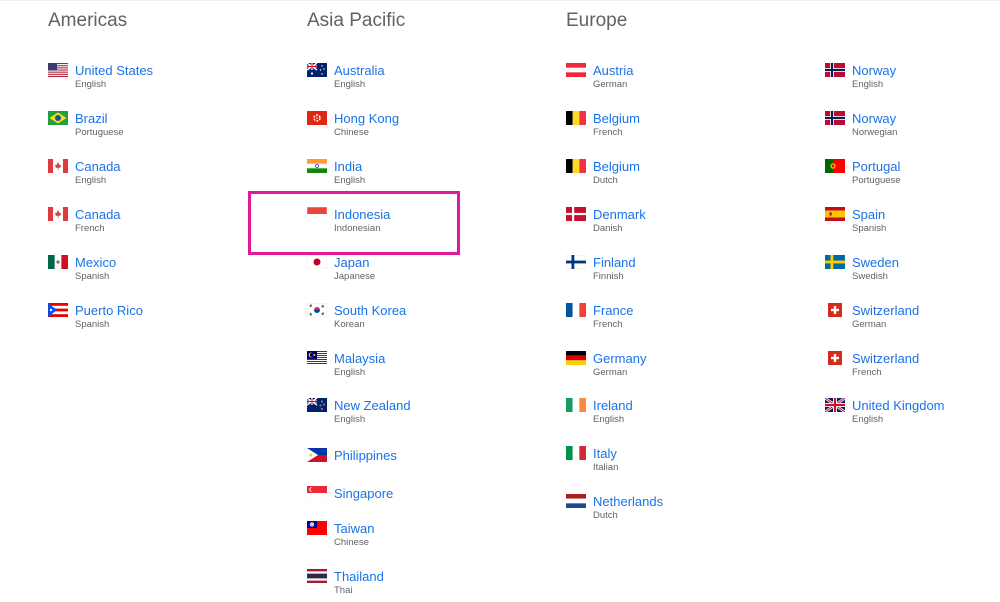 Image resolution: width=1000 pixels, height=602 pixels. Describe the element at coordinates (61, 70) in the screenshot. I see `us-flag-icon` at that location.